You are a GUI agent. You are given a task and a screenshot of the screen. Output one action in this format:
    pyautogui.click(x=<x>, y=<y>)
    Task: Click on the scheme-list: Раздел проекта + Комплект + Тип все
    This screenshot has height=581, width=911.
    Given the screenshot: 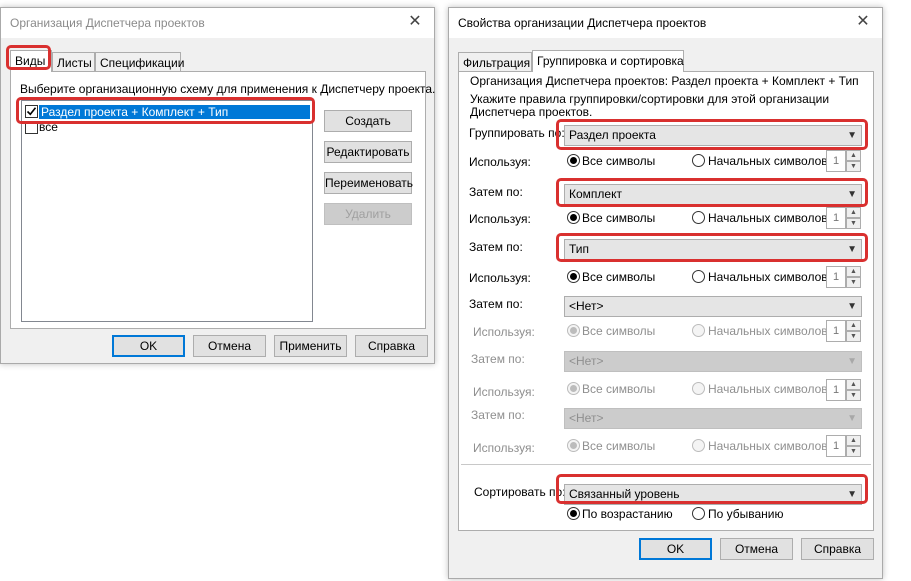 What is the action you would take?
    pyautogui.click(x=167, y=211)
    